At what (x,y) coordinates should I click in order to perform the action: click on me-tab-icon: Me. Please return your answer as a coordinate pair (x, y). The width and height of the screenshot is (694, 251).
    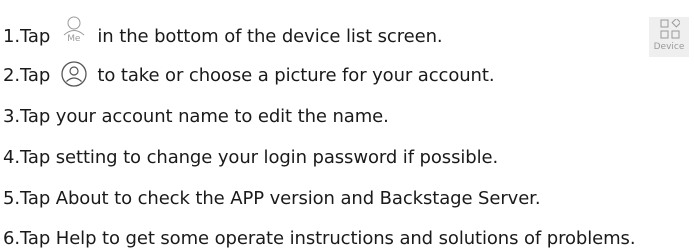
    Looking at the image, I should click on (74, 33).